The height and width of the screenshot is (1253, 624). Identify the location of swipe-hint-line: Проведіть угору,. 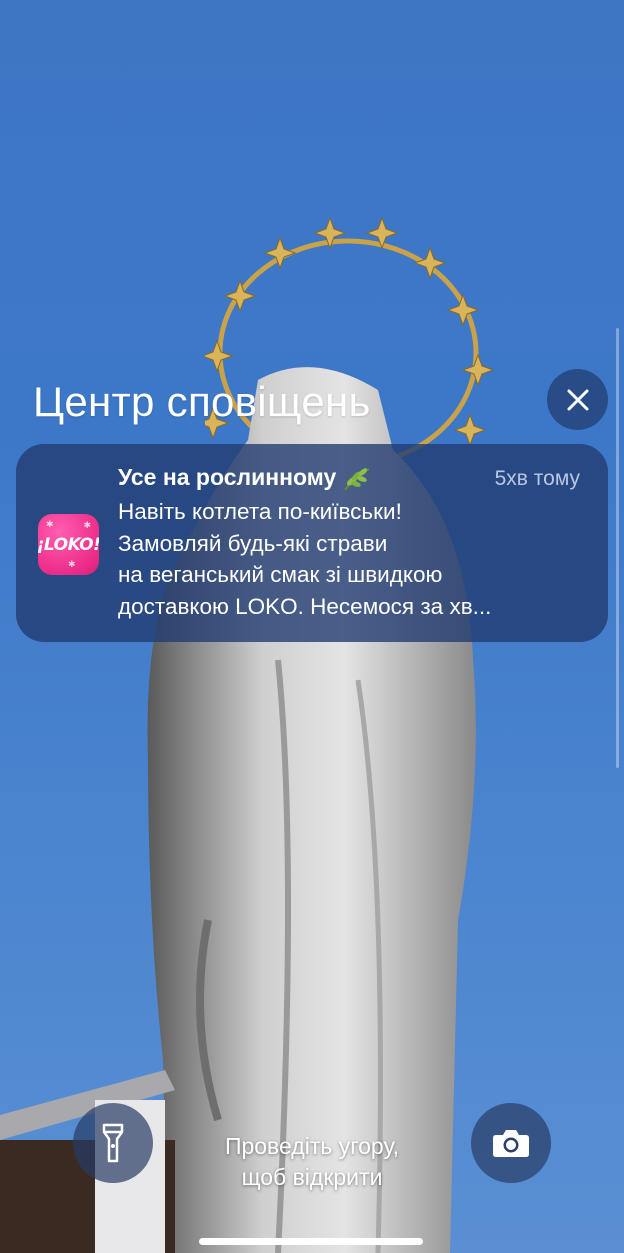
(312, 1146).